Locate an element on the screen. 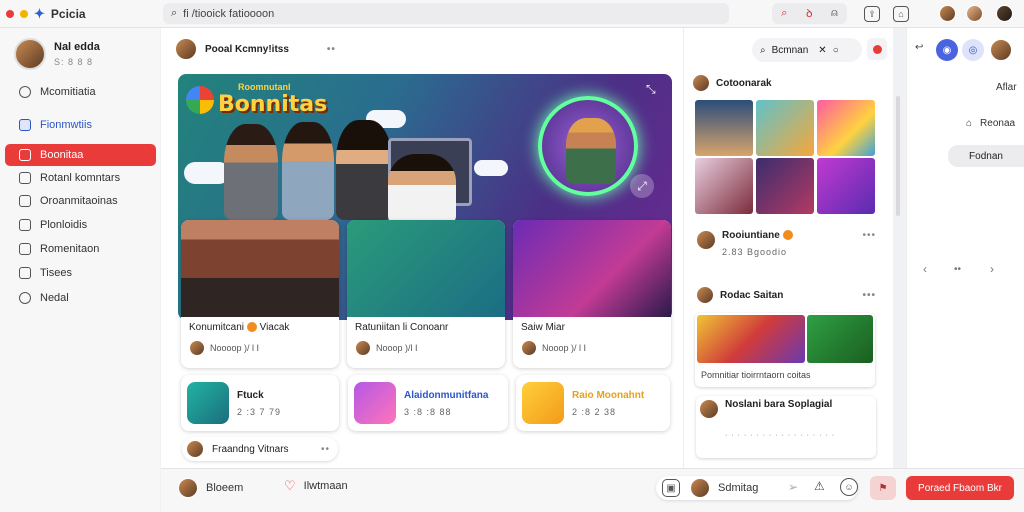 This screenshot has height=512, width=1024. back-icon: ↩ is located at coordinates (919, 47).